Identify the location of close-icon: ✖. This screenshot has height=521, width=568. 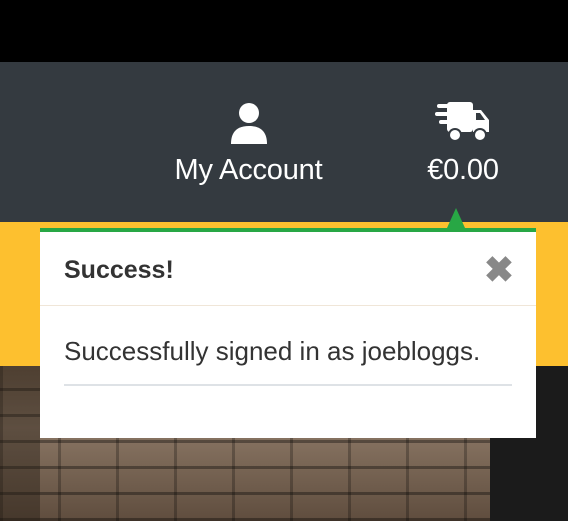
(499, 270).